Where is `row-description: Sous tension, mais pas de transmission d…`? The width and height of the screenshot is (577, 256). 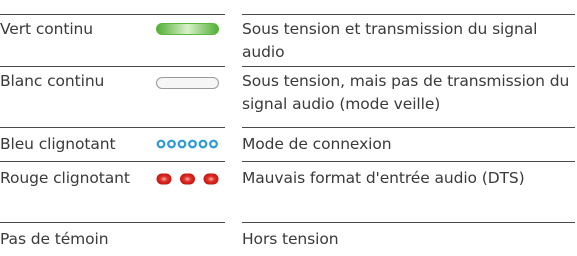
row-description: Sous tension, mais pas de transmission d… is located at coordinates (406, 92).